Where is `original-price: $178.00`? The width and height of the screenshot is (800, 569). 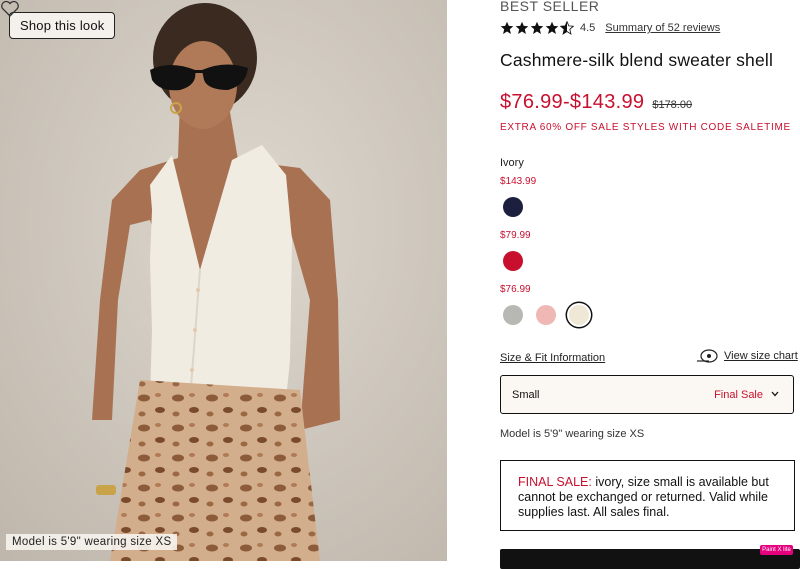
original-price: $178.00 is located at coordinates (672, 105).